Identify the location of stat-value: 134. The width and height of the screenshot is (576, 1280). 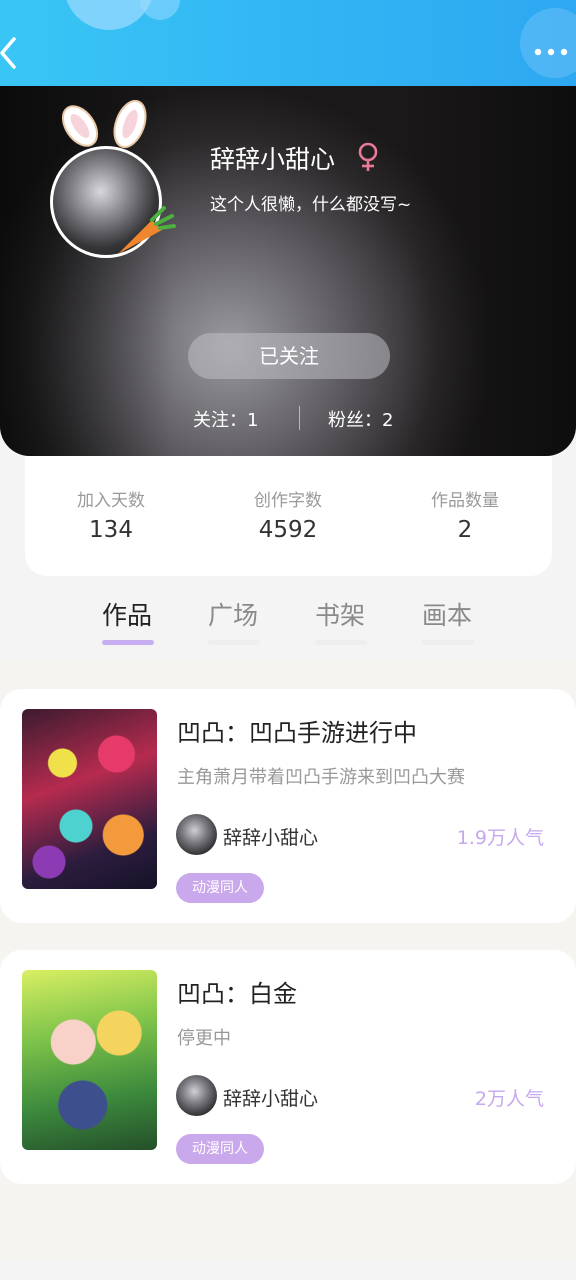
(111, 530).